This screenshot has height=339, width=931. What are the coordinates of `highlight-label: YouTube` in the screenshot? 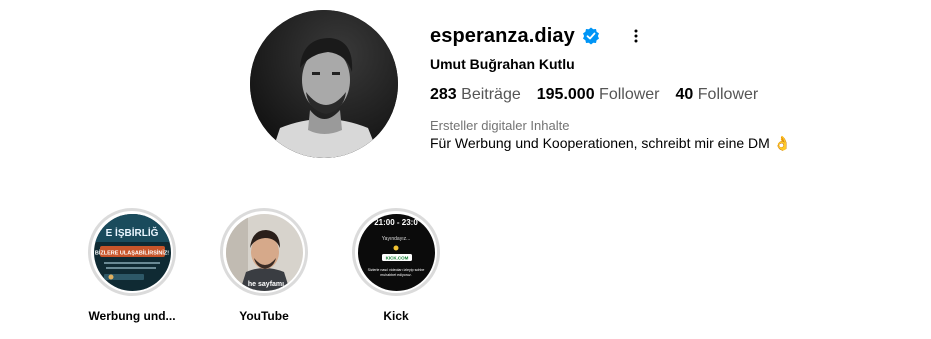 It's located at (264, 316).